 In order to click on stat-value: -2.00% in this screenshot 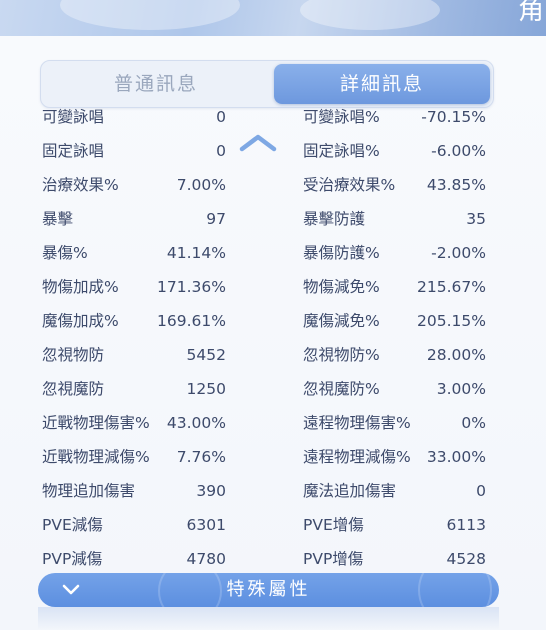, I will do `click(458, 253)`.